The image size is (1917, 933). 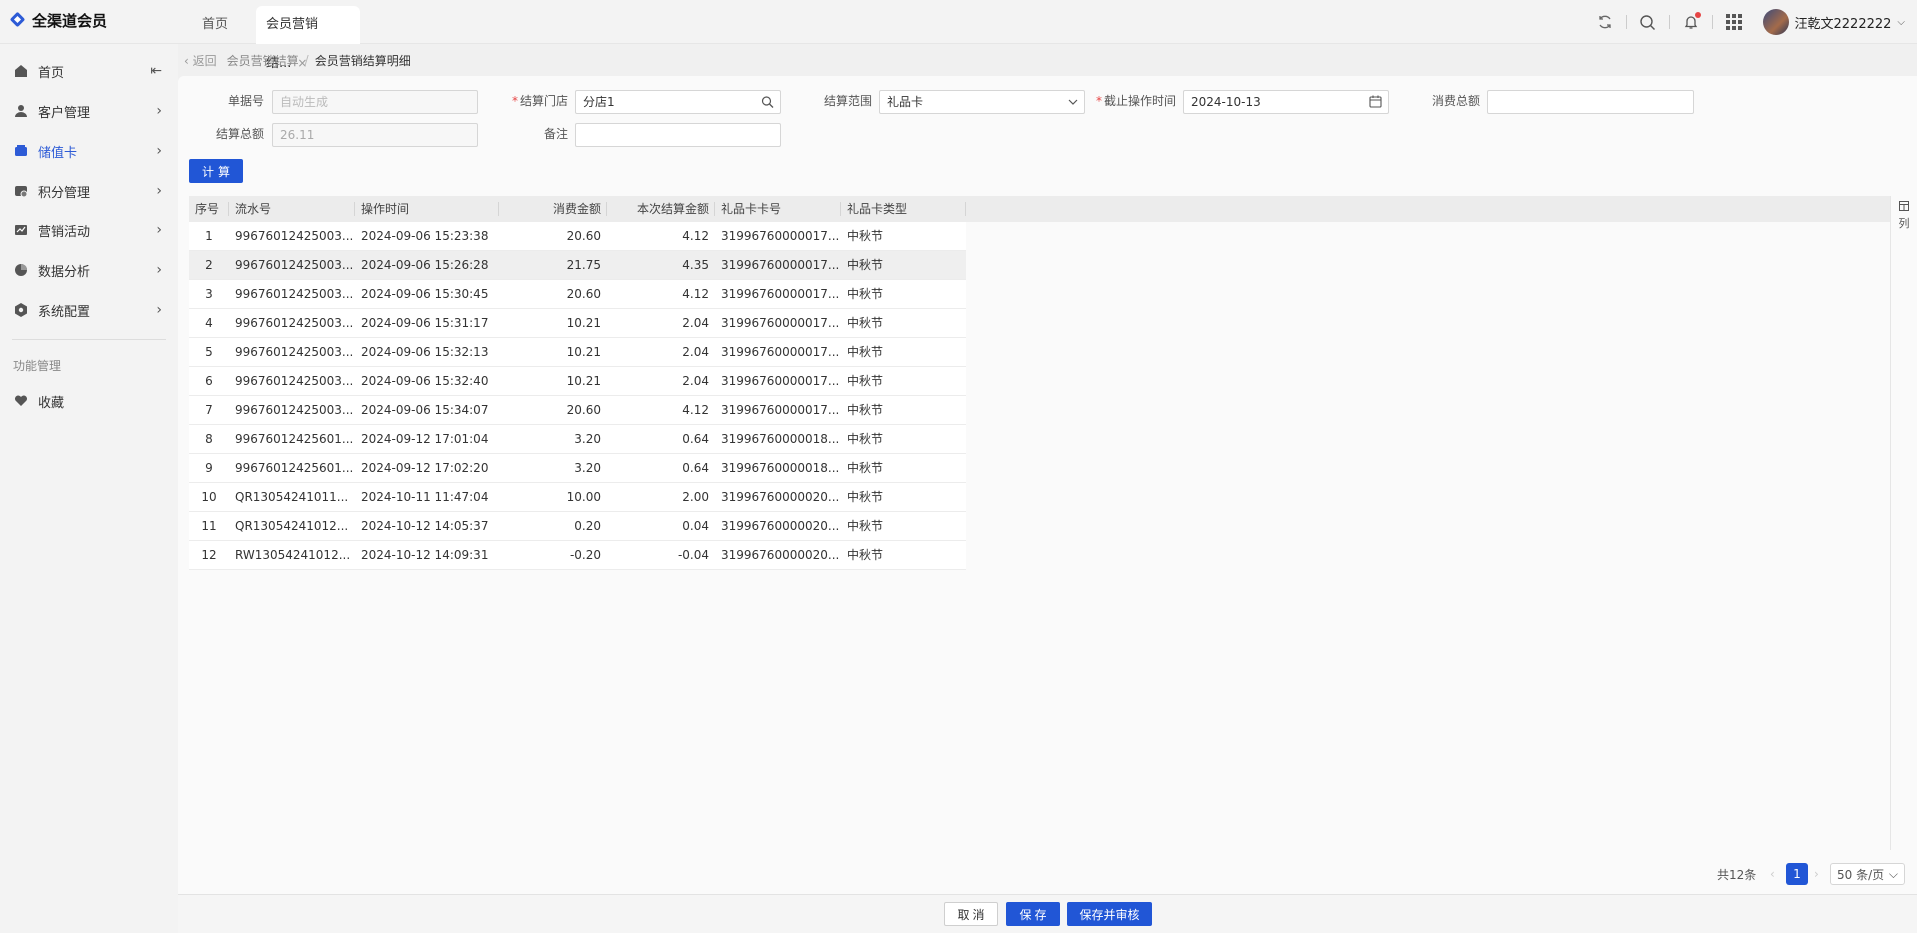 I want to click on sidebar-item-label: 收藏, so click(x=51, y=403).